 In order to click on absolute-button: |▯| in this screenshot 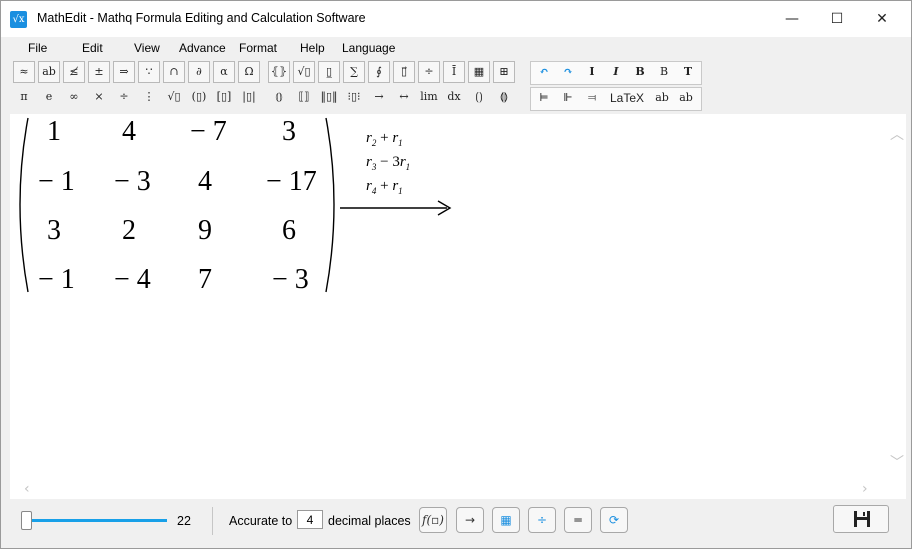, I will do `click(249, 98)`.